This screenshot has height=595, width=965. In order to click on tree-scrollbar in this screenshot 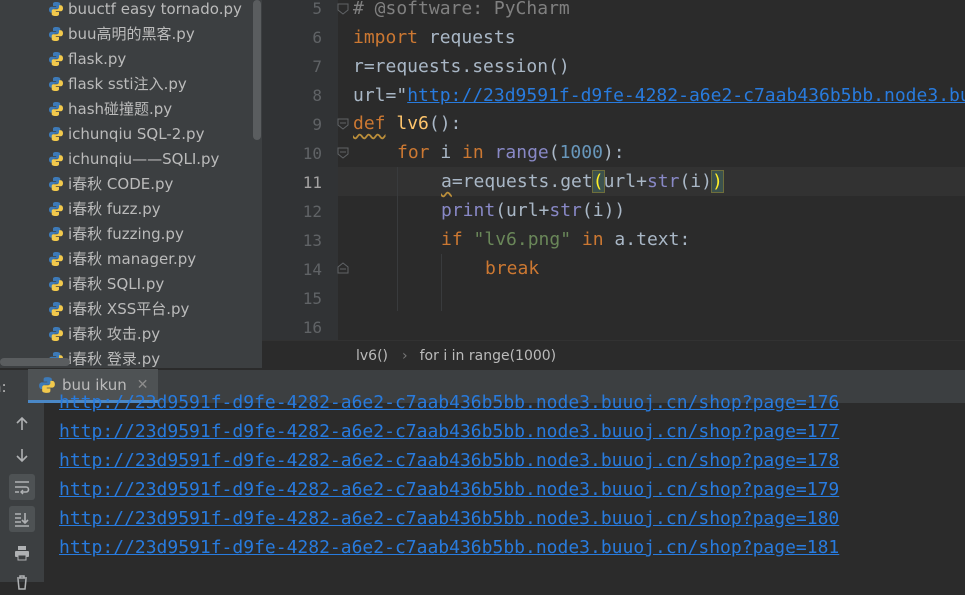, I will do `click(257, 70)`.